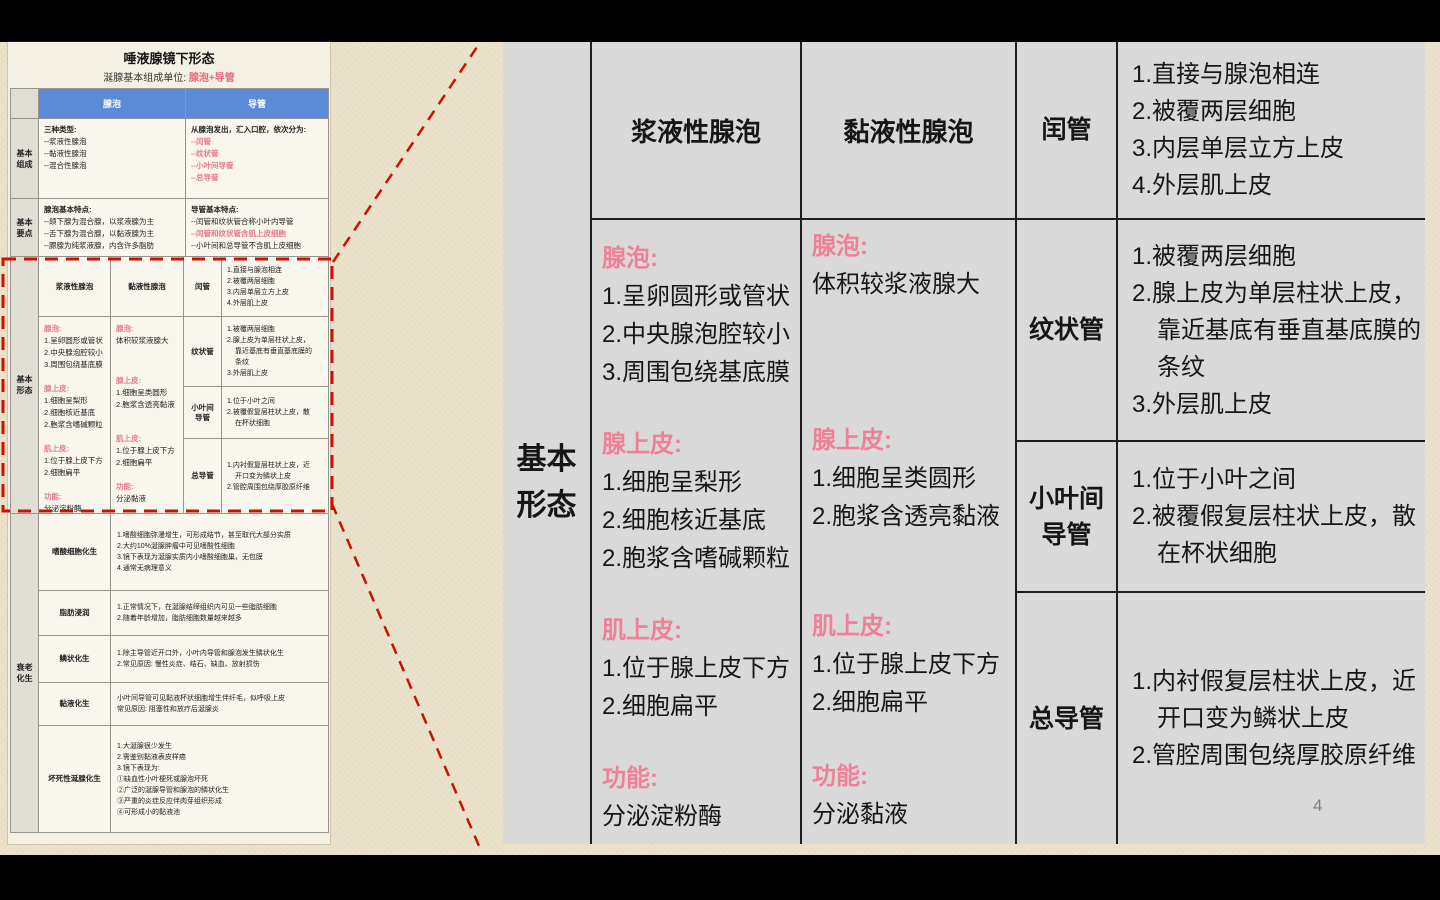 Image resolution: width=1440 pixels, height=900 pixels. I want to click on text-line: 2.细胞扁平, so click(134, 462).